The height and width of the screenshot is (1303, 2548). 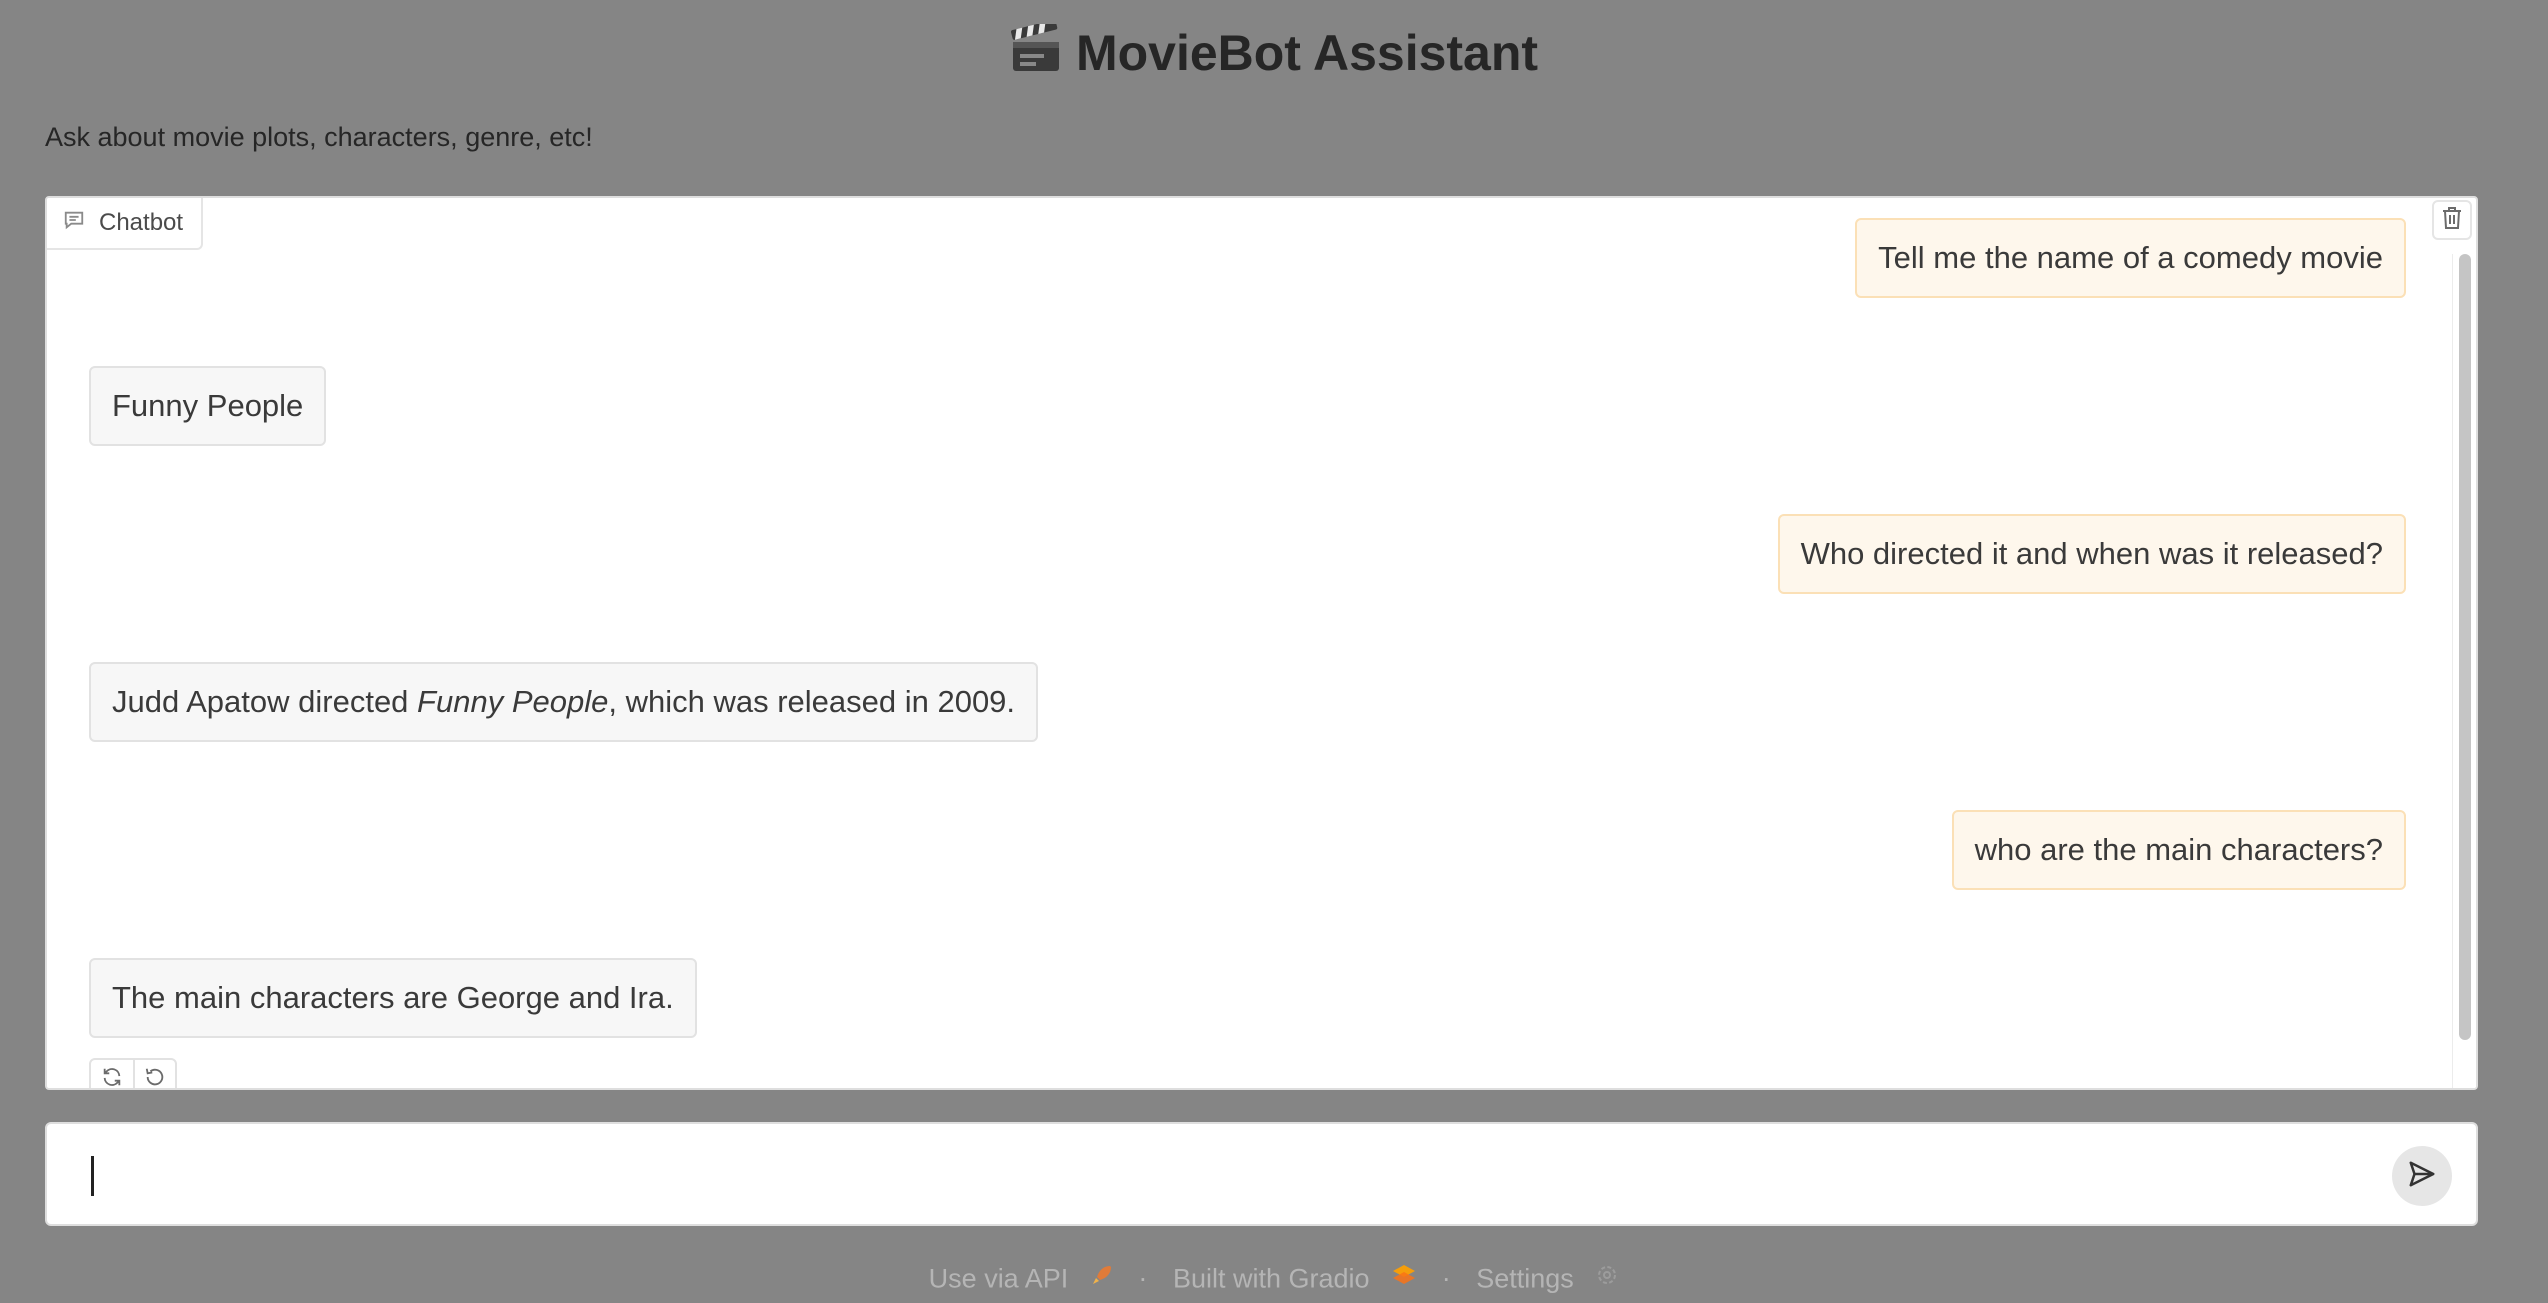 What do you see at coordinates (208, 406) in the screenshot?
I see `bot-message: Funny People` at bounding box center [208, 406].